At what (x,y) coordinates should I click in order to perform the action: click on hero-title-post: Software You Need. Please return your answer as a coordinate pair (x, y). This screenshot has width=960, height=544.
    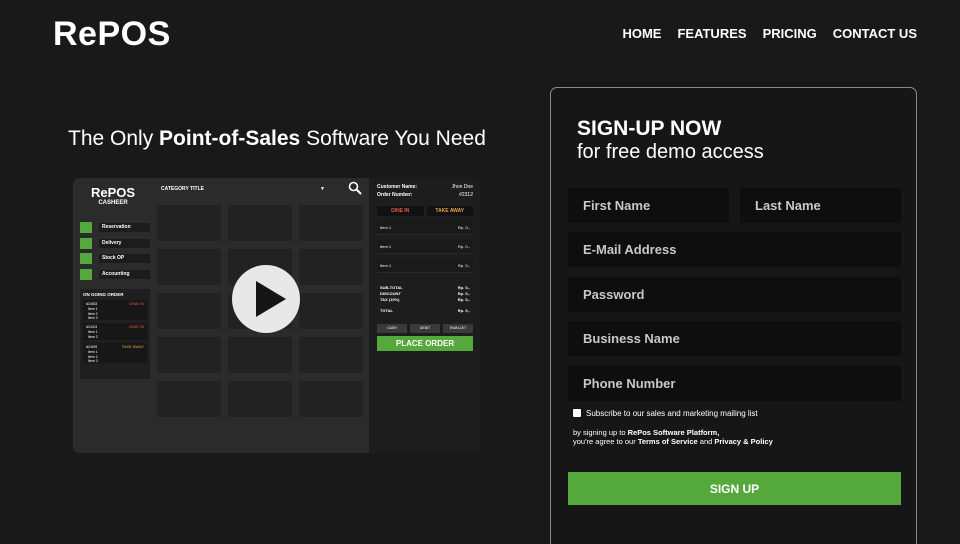
    Looking at the image, I should click on (393, 138).